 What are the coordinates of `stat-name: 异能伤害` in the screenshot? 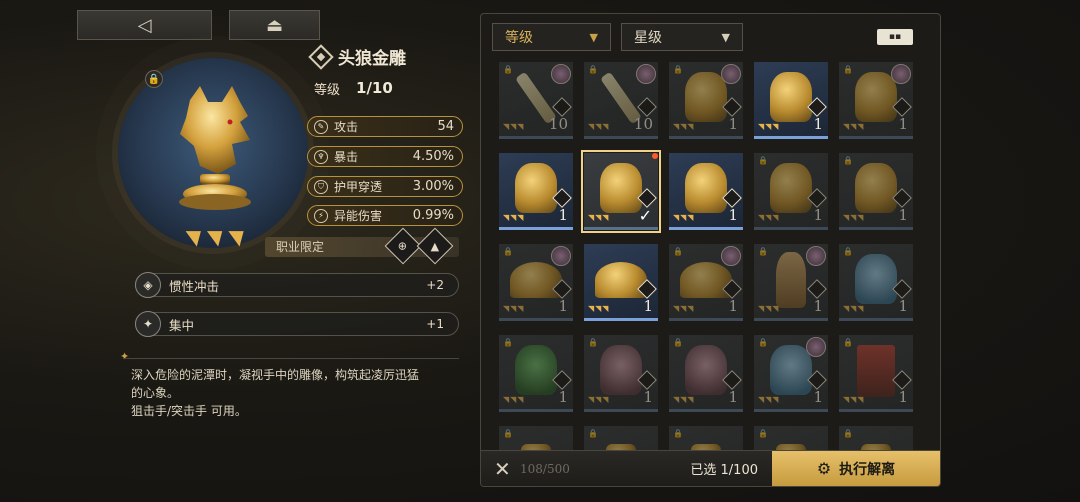 It's located at (358, 216).